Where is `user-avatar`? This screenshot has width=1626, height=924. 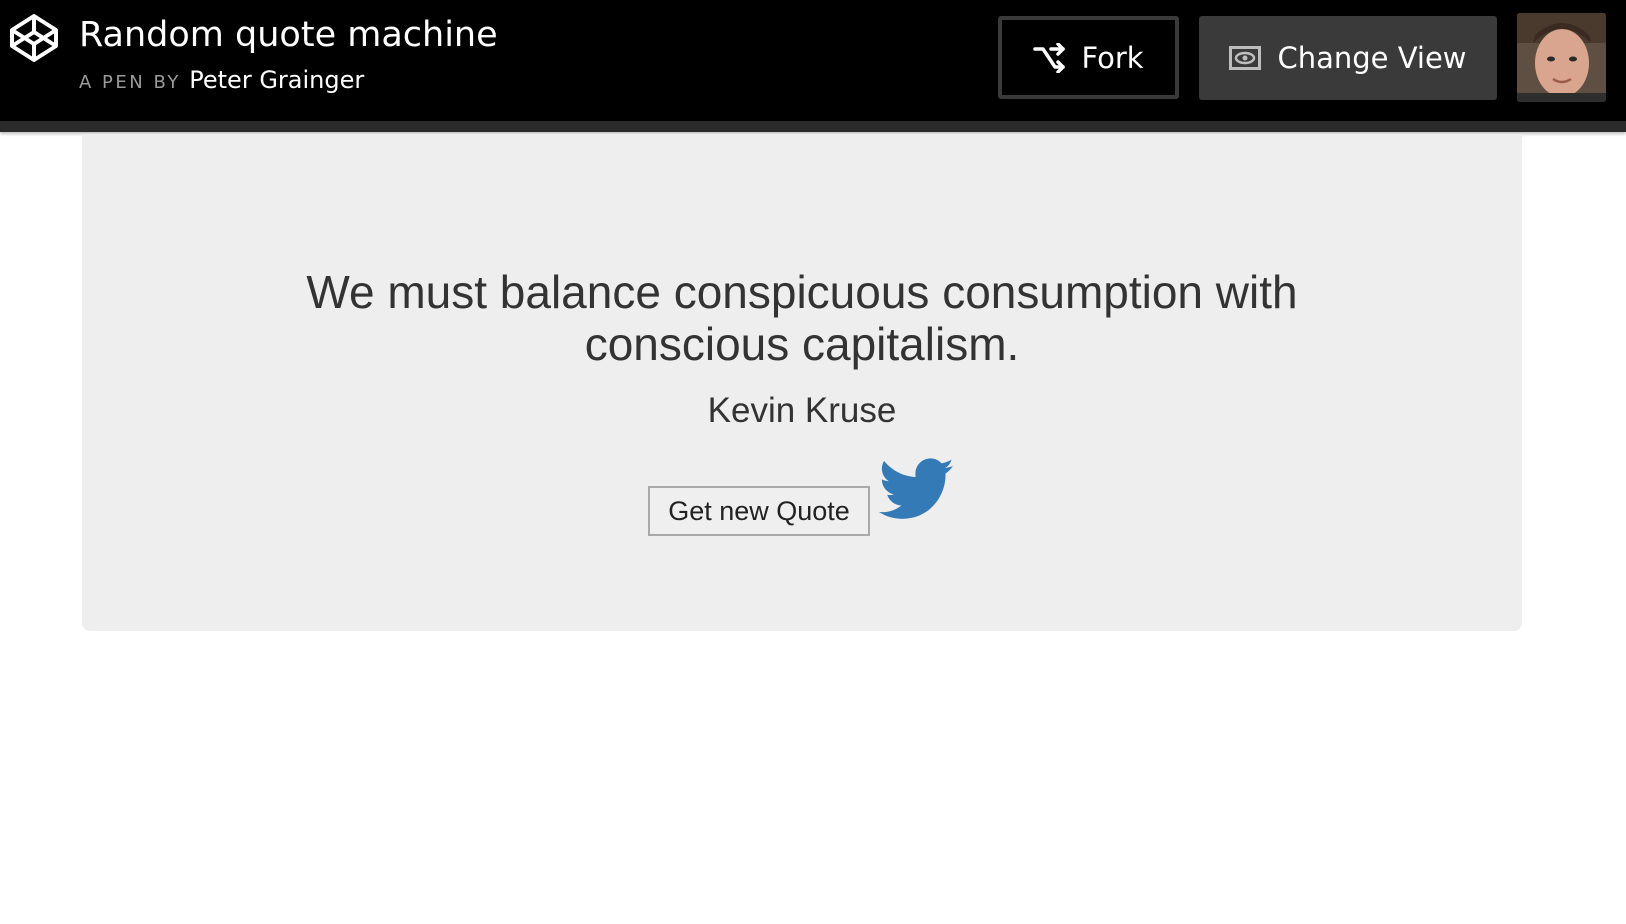
user-avatar is located at coordinates (1561, 57).